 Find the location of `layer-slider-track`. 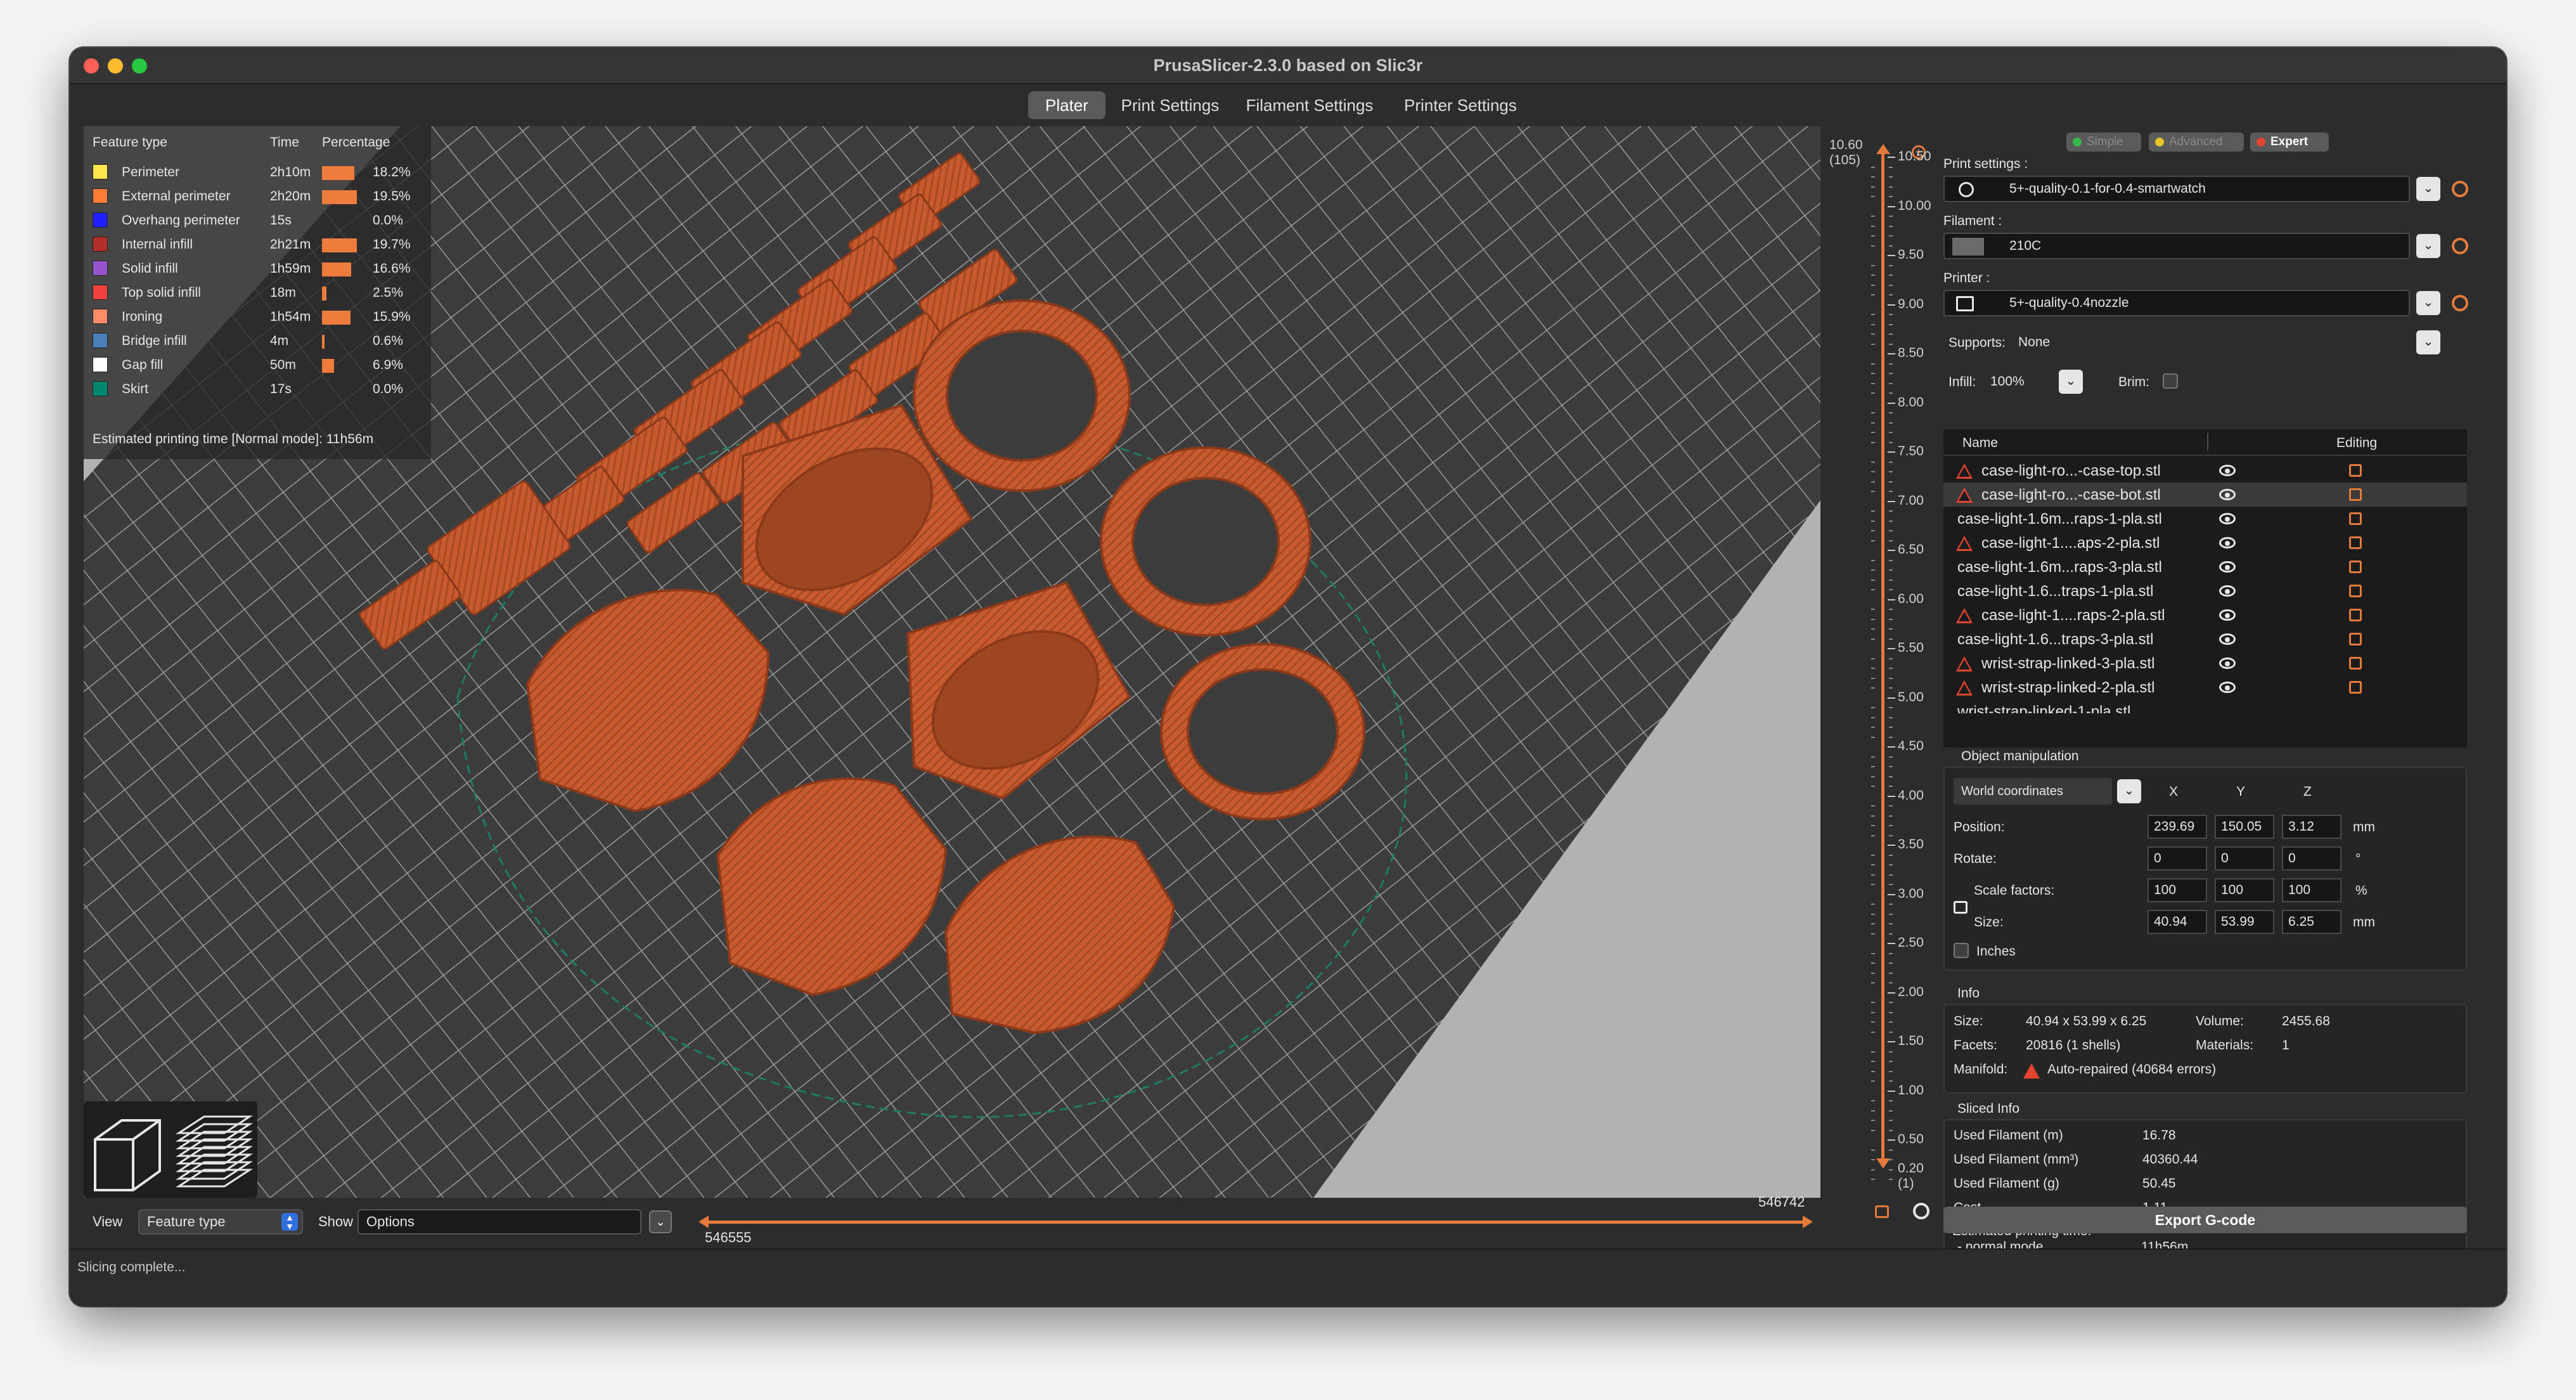

layer-slider-track is located at coordinates (1883, 659).